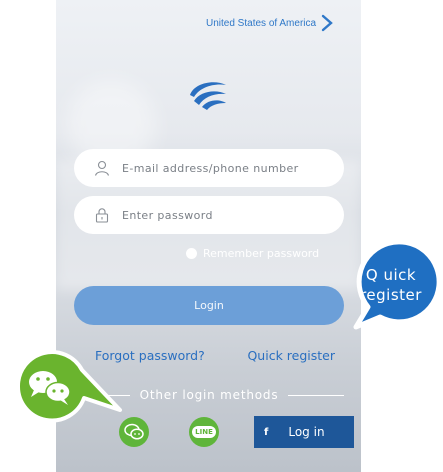 The image size is (443, 472). I want to click on email-field-container, so click(209, 168).